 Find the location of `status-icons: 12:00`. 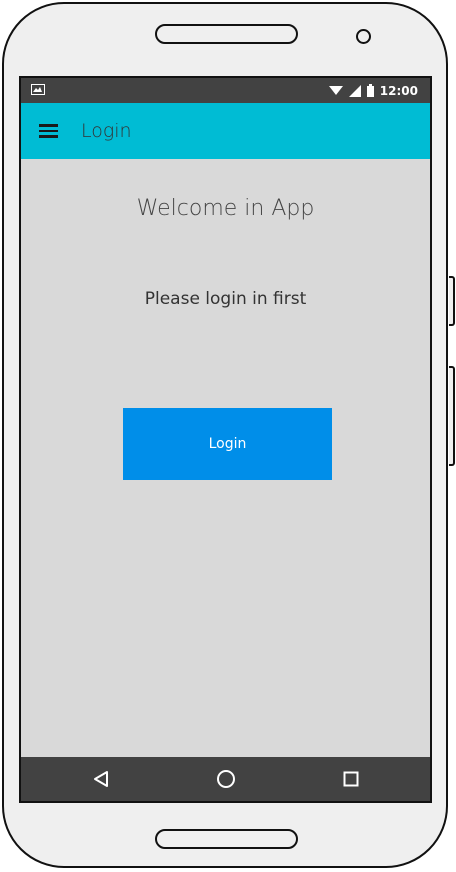

status-icons: 12:00 is located at coordinates (373, 90).